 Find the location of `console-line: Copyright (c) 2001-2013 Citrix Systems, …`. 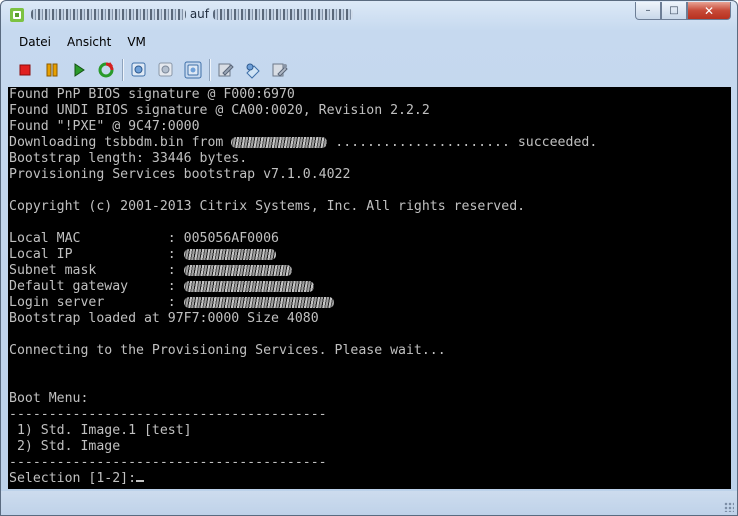

console-line: Copyright (c) 2001-2013 Citrix Systems, … is located at coordinates (267, 206).